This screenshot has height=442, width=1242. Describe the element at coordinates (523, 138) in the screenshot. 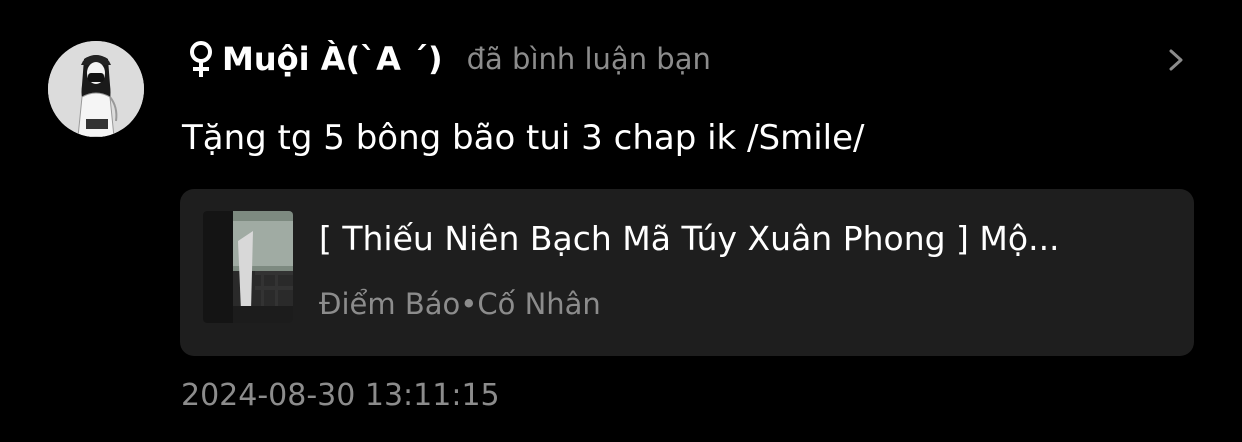

I see `comment-text: Tặng tg 5 bông bão tui 3 chap ik /Smile/` at that location.